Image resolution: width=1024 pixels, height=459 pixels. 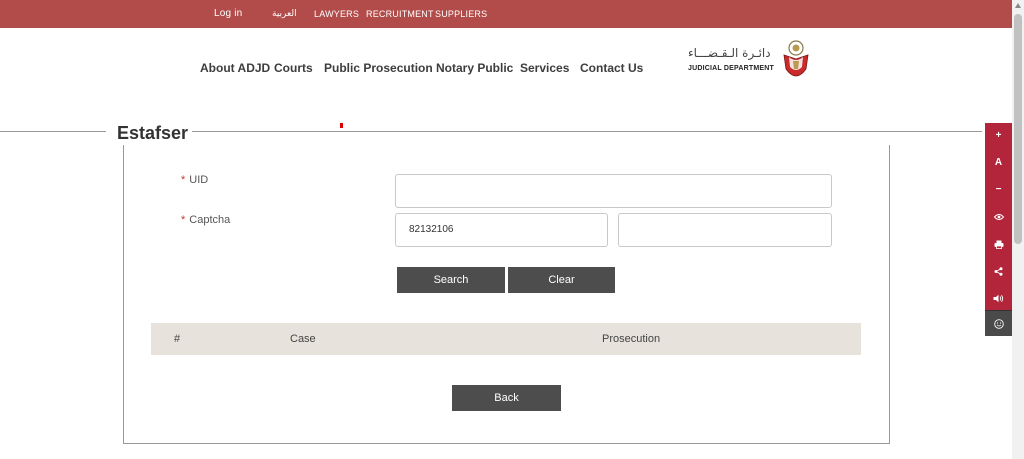 I want to click on feedback-button, so click(x=998, y=323).